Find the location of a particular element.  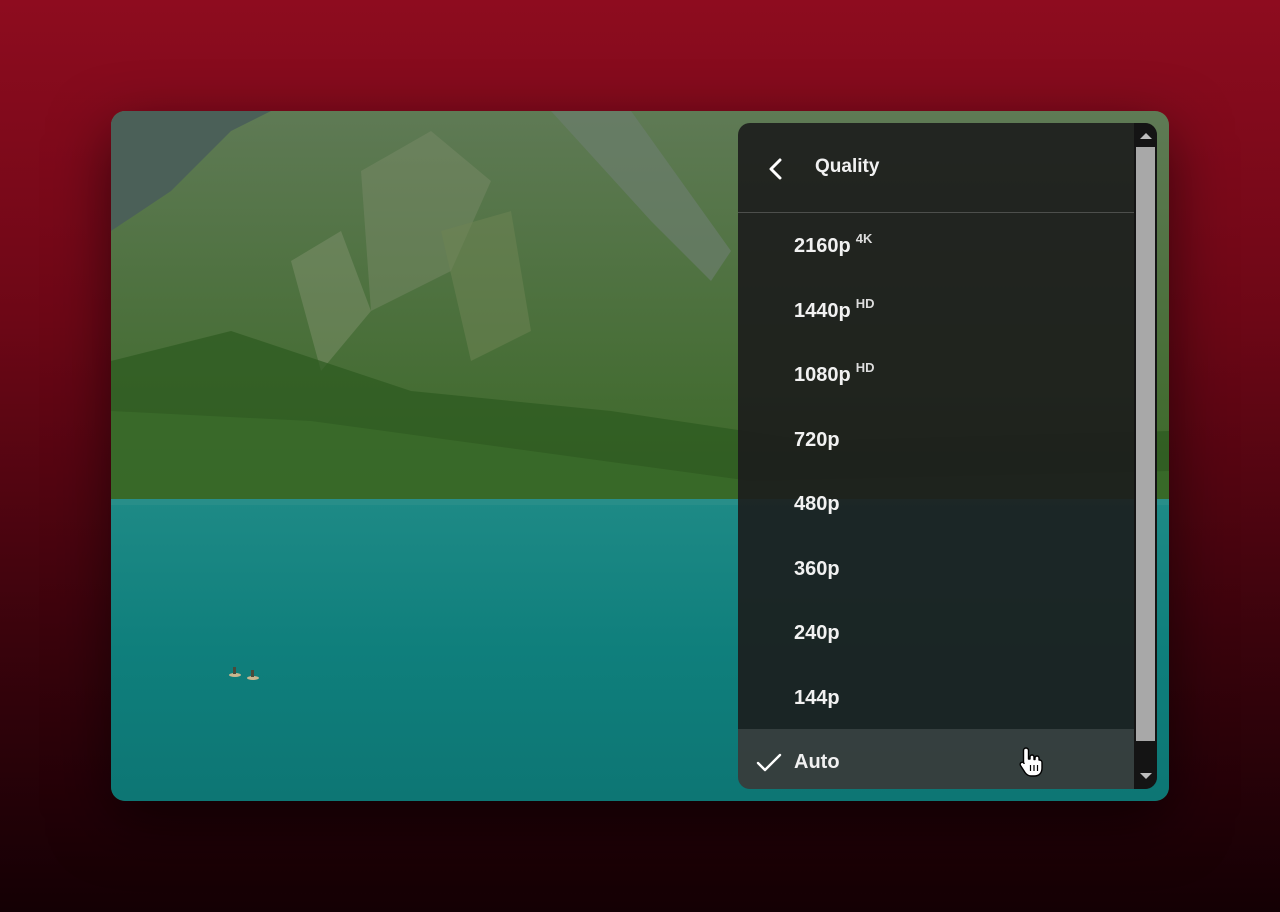

menu-header: Quality is located at coordinates (936, 168).